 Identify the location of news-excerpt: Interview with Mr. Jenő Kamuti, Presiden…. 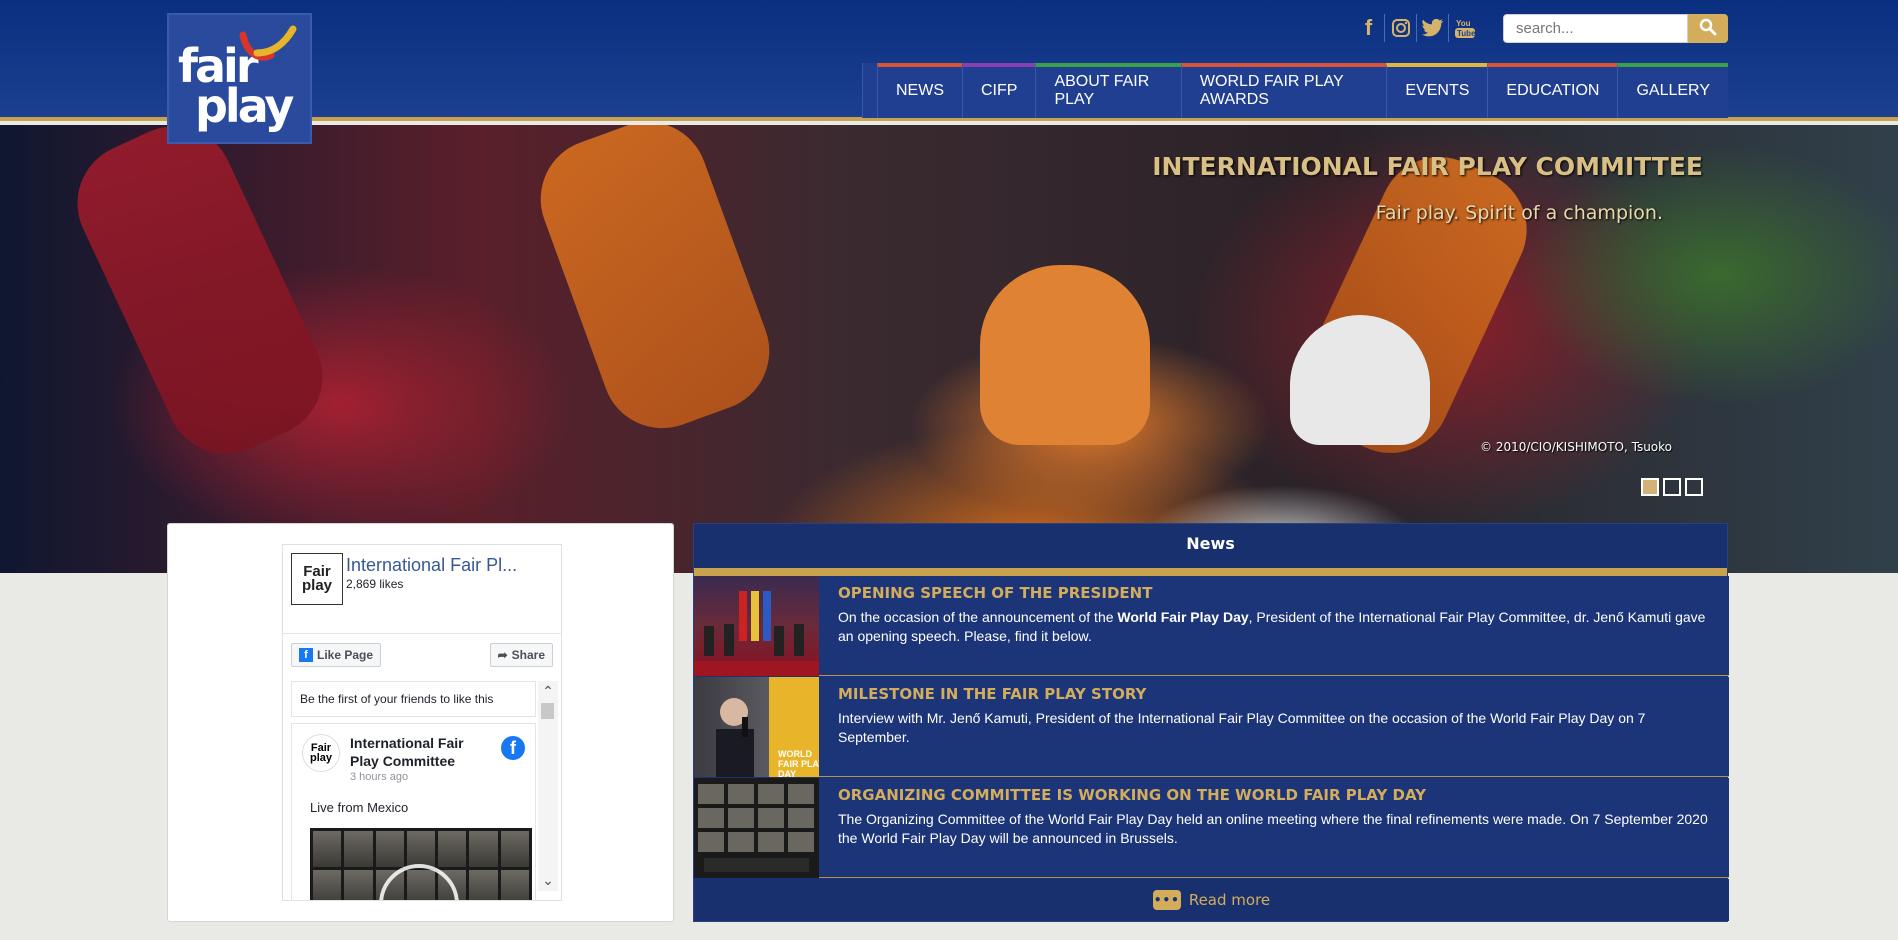
(1278, 728).